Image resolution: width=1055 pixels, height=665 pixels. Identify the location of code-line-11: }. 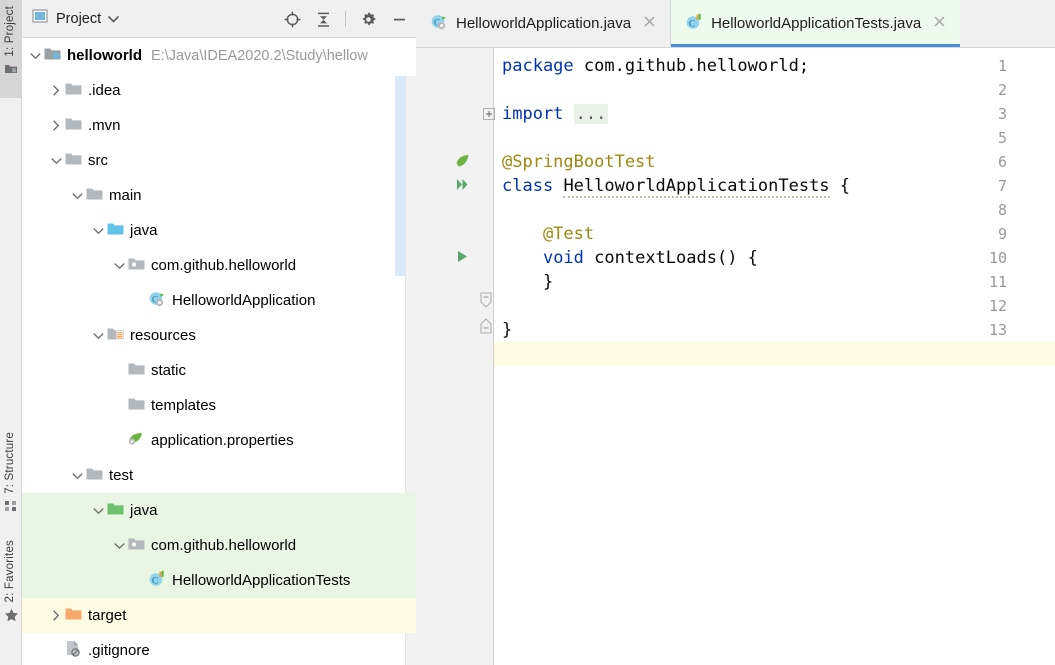
(774, 282).